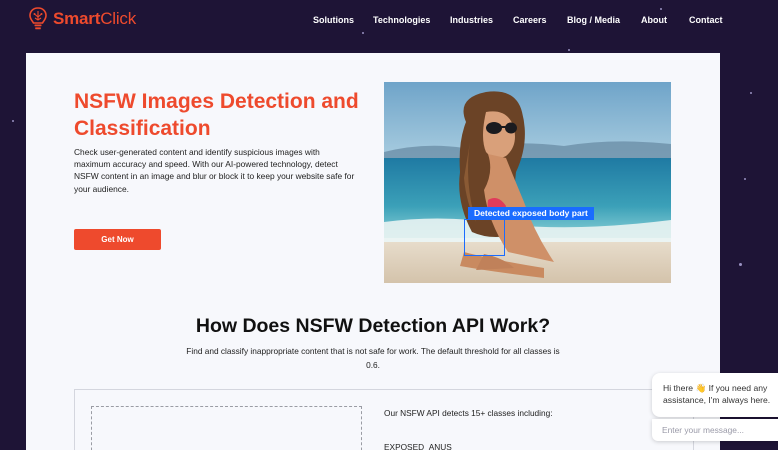  What do you see at coordinates (715, 388) in the screenshot?
I see `chat-greeting-line: Hi there 👋 If you need any` at bounding box center [715, 388].